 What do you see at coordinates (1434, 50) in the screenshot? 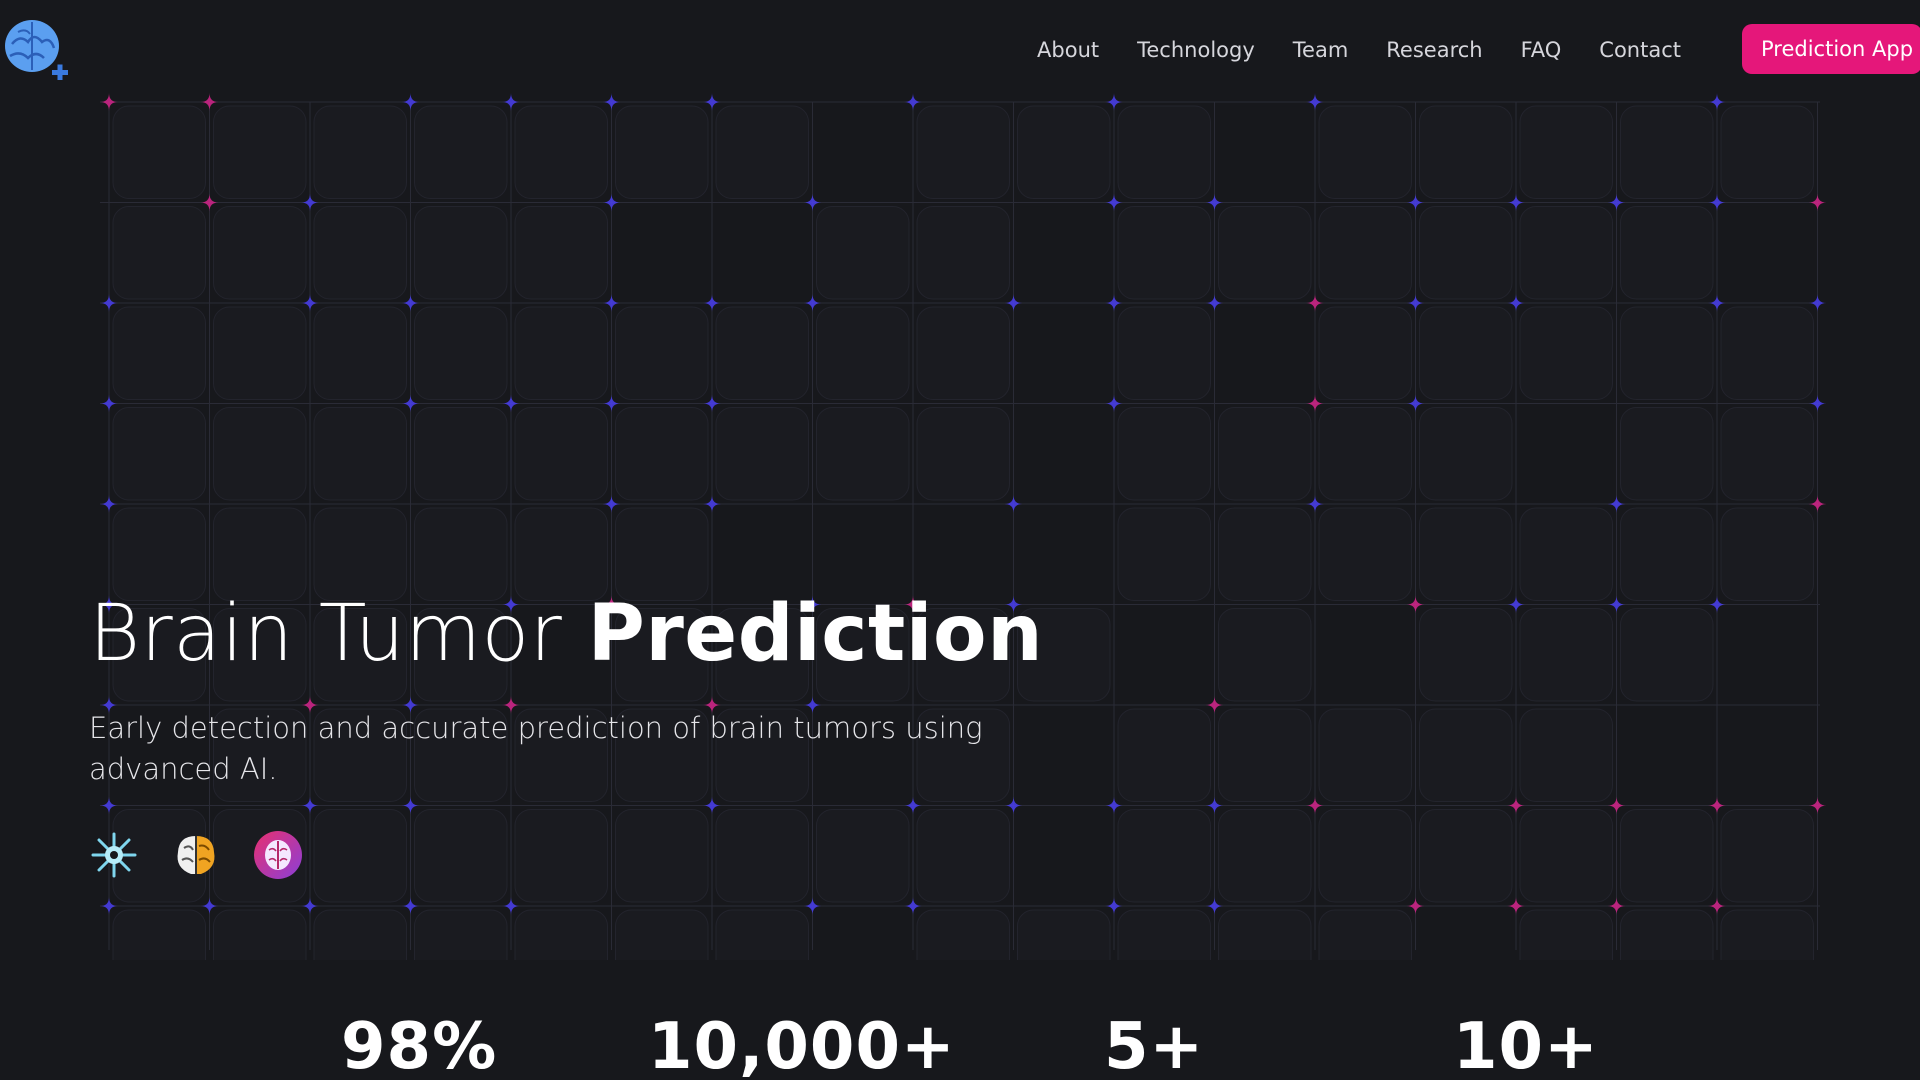
I see `nav-research: Research` at bounding box center [1434, 50].